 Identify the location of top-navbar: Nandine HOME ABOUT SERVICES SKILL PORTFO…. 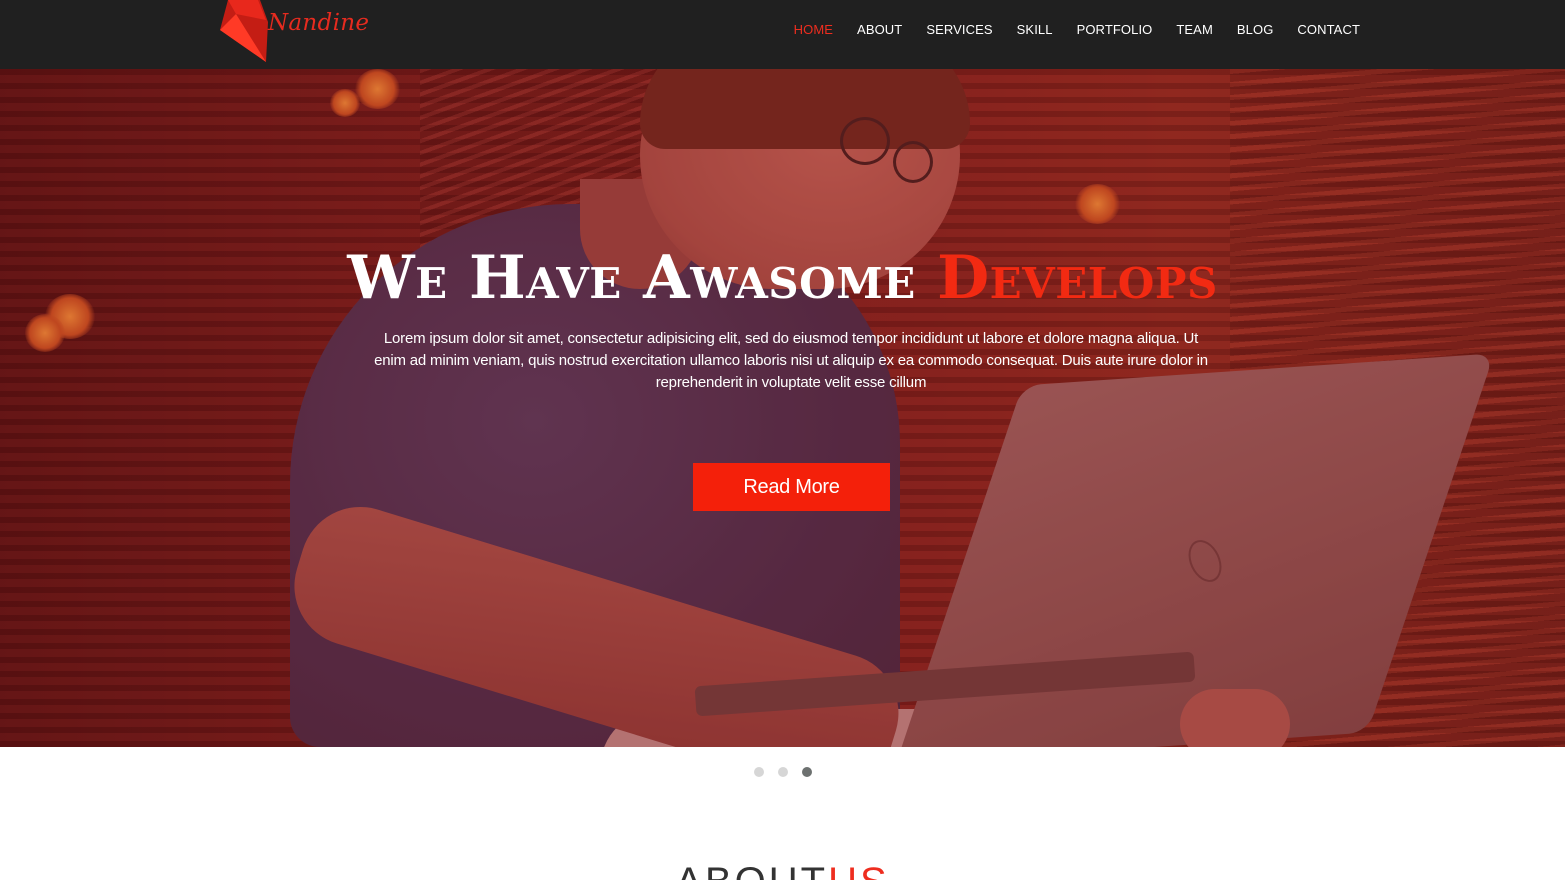
(782, 34).